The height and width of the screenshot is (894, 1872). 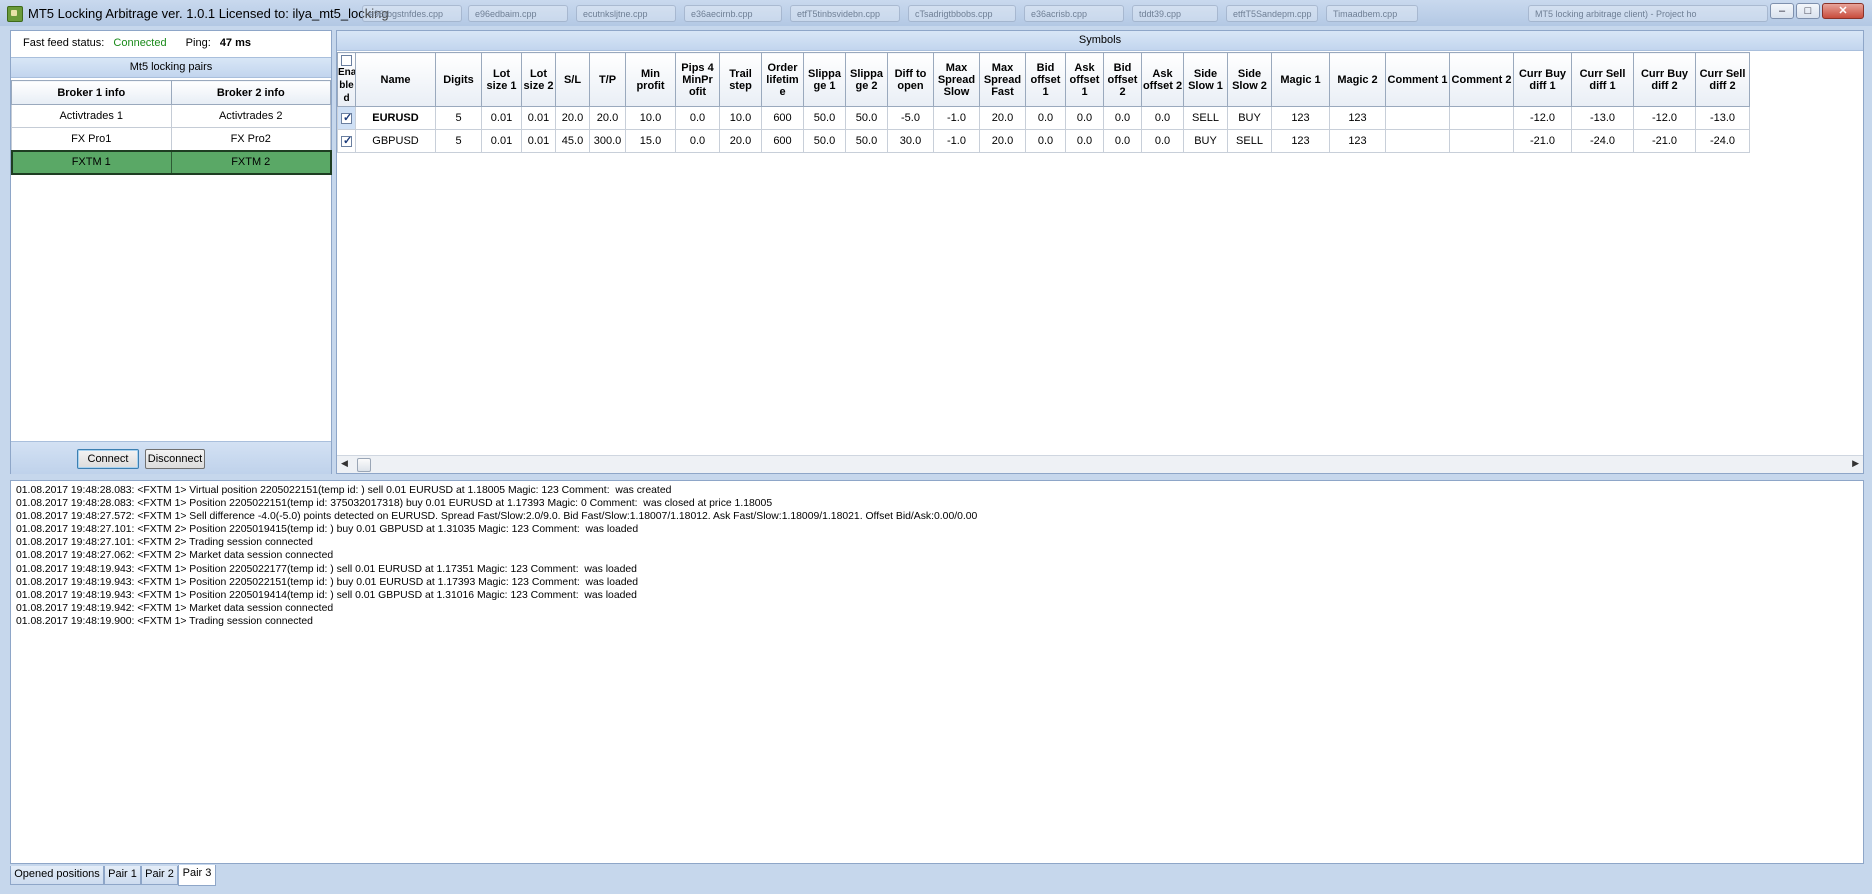 I want to click on symbols-column-header: T/P, so click(x=607, y=79).